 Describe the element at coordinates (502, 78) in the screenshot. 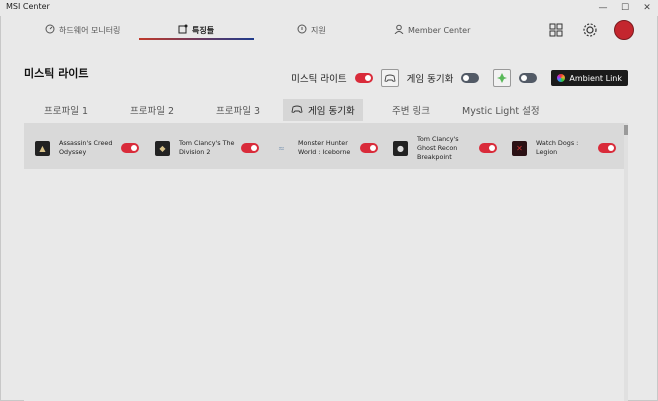

I see `razer-icon` at that location.